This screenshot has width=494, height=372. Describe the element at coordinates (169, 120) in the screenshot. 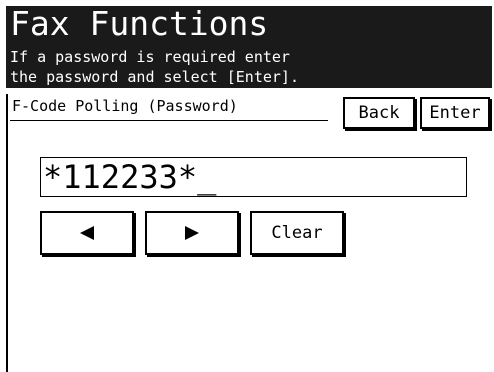

I see `subtitle-divider` at that location.